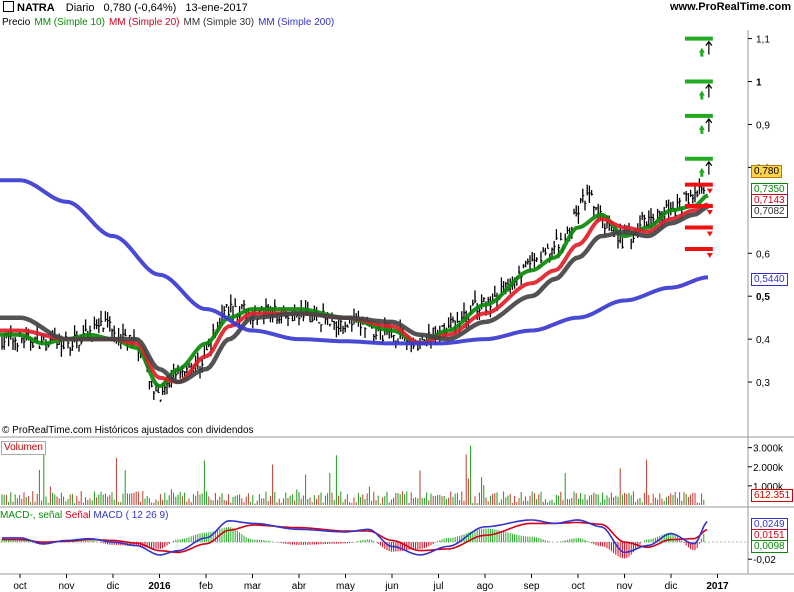  What do you see at coordinates (764, 560) in the screenshot?
I see `macd-y-tick-label: -0,02` at bounding box center [764, 560].